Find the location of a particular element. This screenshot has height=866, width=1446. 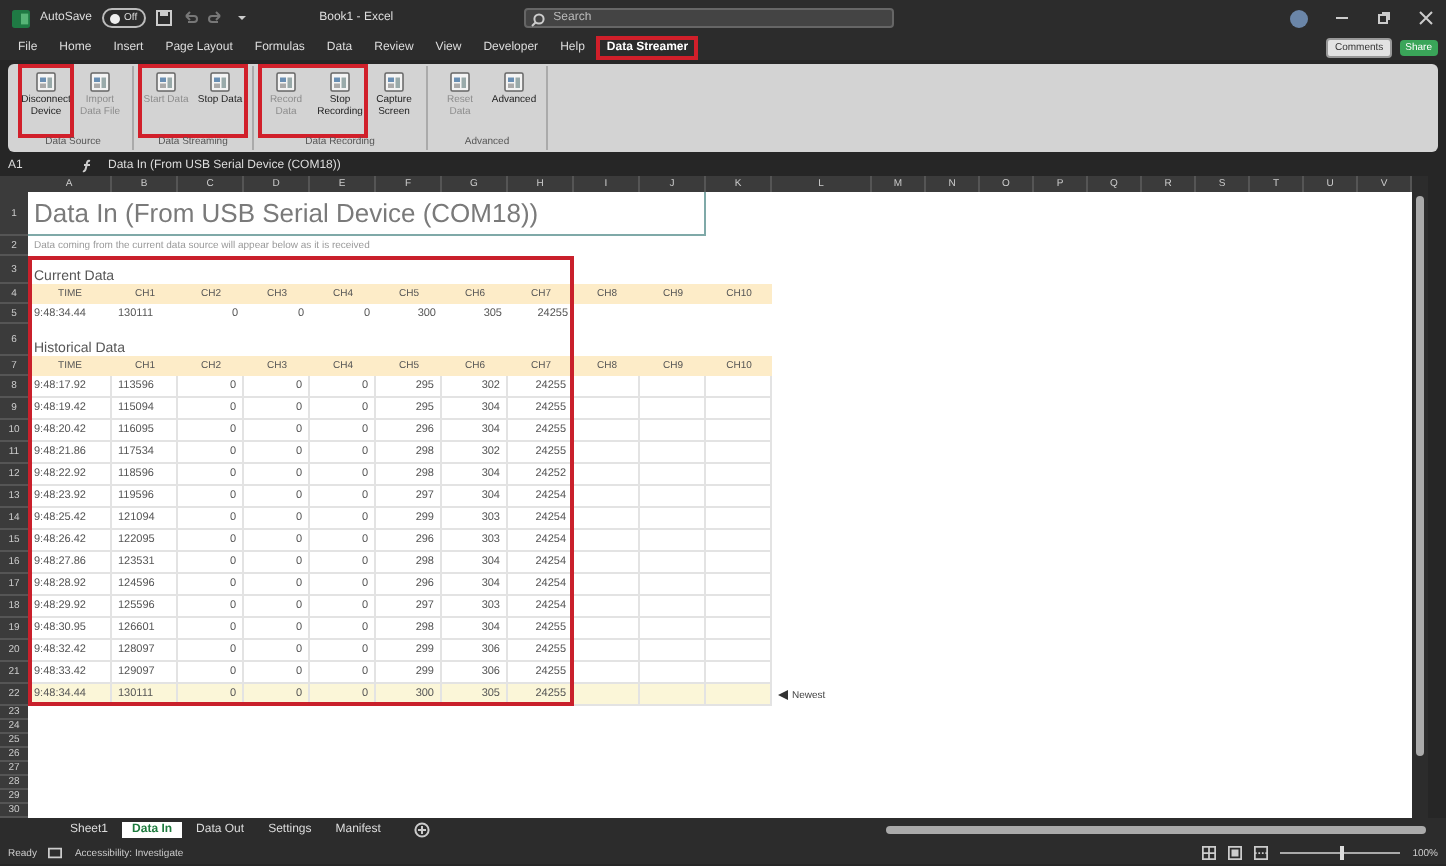

grid-view-icon is located at coordinates (1209, 853).